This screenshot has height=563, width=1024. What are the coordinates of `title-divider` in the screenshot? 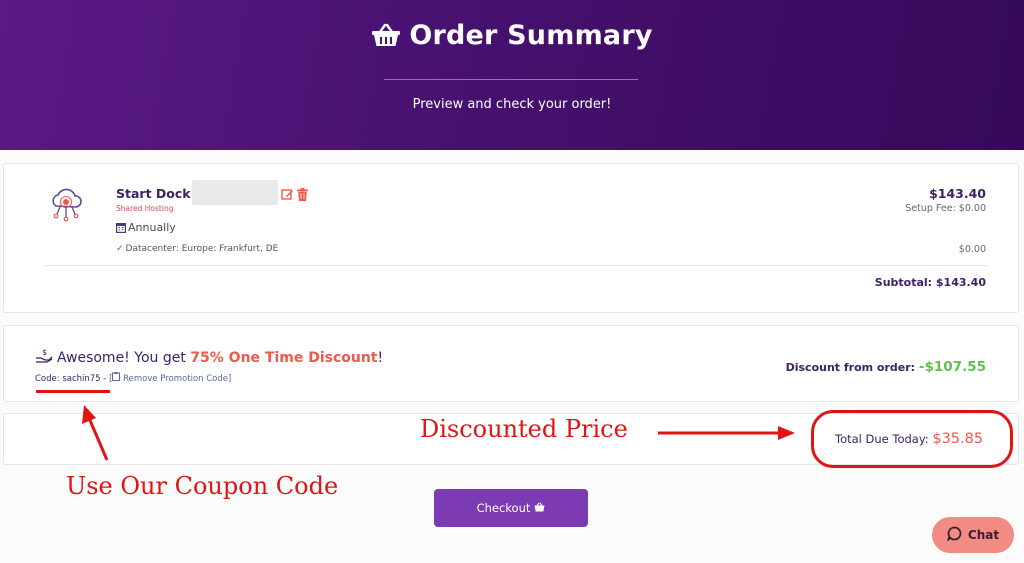 It's located at (511, 79).